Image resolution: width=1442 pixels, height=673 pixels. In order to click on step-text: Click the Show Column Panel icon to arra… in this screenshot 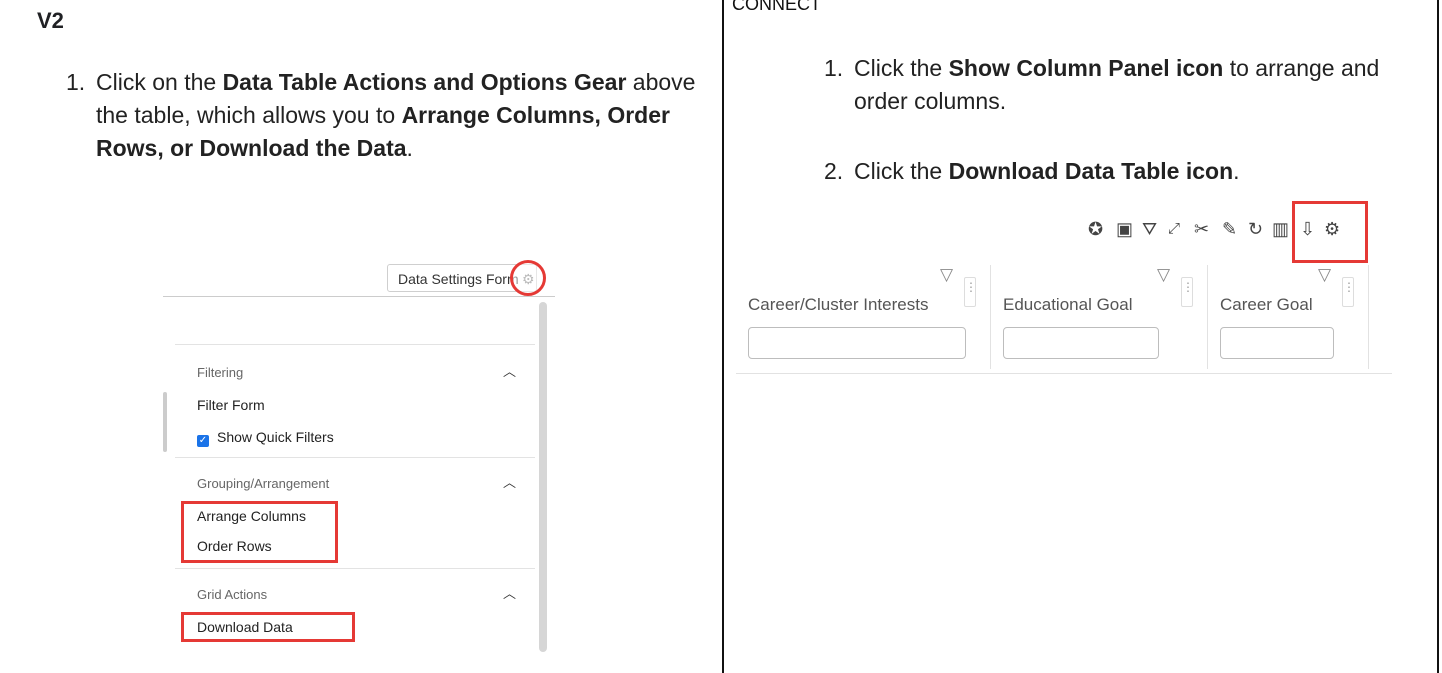, I will do `click(1139, 85)`.